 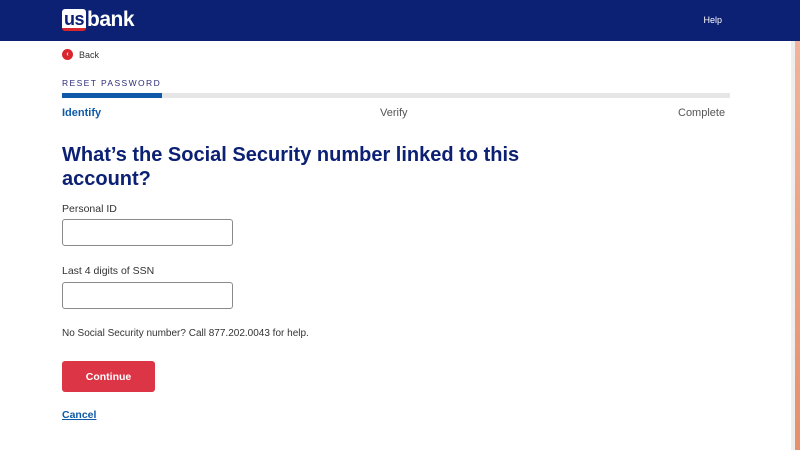 What do you see at coordinates (112, 95) in the screenshot?
I see `progress-fill` at bounding box center [112, 95].